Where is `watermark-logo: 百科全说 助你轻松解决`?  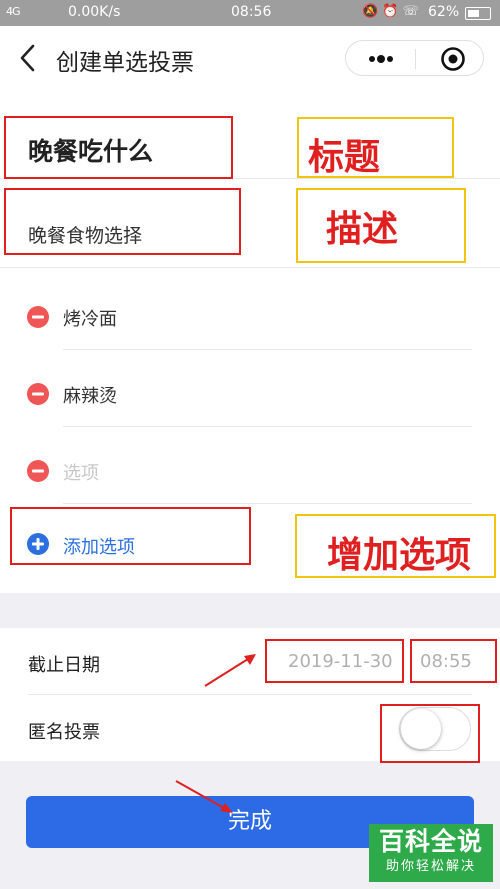
watermark-logo: 百科全说 助你轻松解决 is located at coordinates (431, 853).